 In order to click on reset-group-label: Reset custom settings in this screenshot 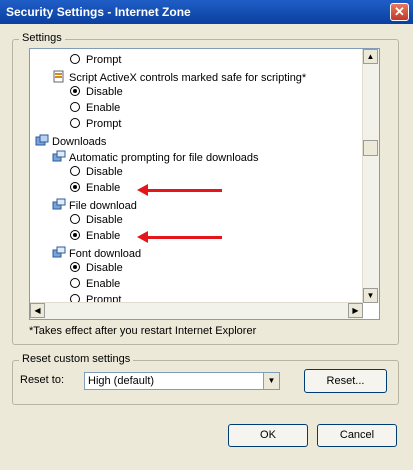, I will do `click(76, 359)`.